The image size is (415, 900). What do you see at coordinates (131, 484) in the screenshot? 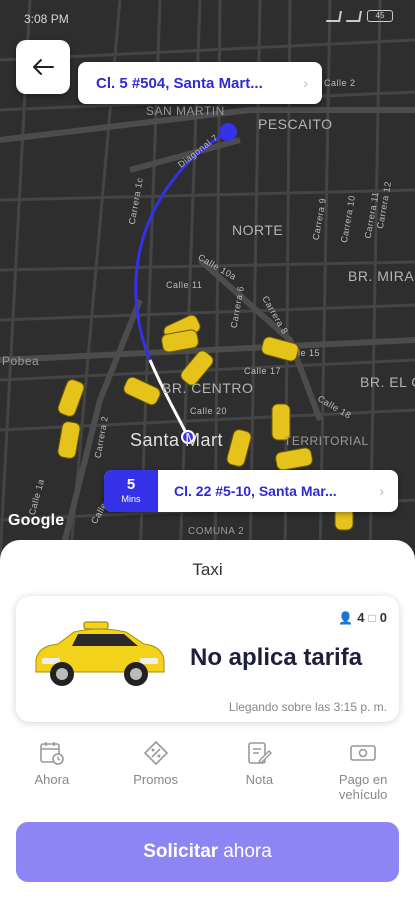
I see `eta-value: 5` at bounding box center [131, 484].